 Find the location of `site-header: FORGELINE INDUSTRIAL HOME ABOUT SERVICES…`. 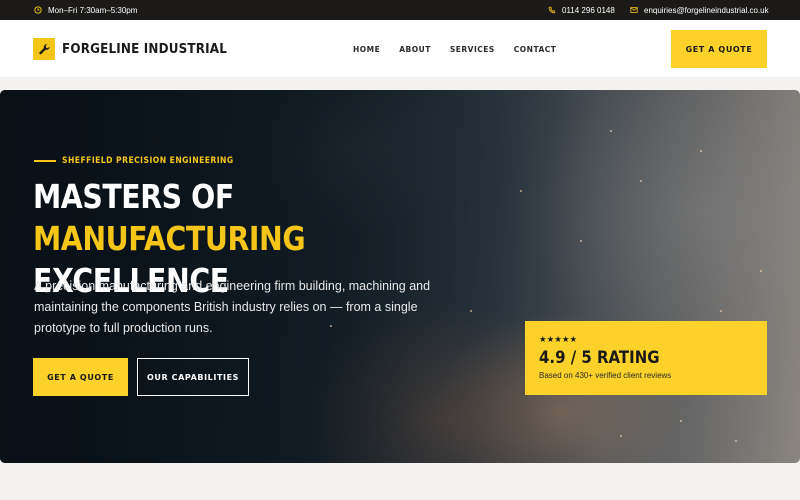

site-header: FORGELINE INDUSTRIAL HOME ABOUT SERVICES… is located at coordinates (400, 49).